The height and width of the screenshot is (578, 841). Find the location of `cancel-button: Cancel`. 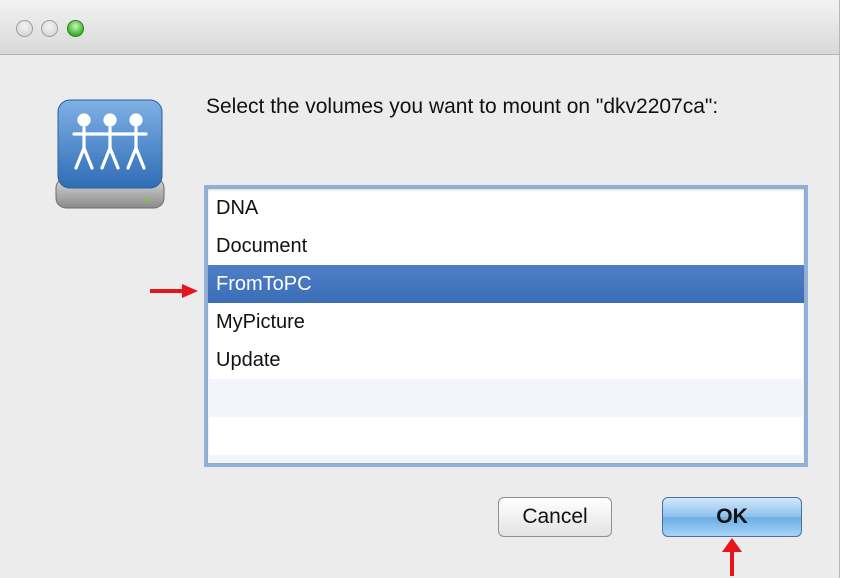

cancel-button: Cancel is located at coordinates (555, 517).